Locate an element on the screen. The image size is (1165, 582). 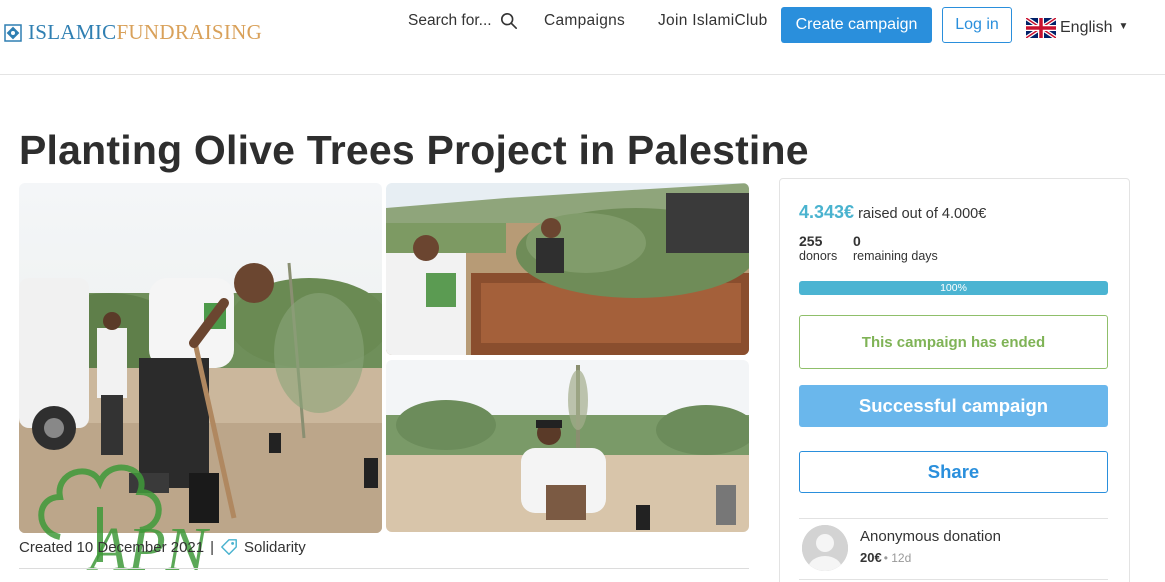
donation-amount: 20€ is located at coordinates (871, 557).